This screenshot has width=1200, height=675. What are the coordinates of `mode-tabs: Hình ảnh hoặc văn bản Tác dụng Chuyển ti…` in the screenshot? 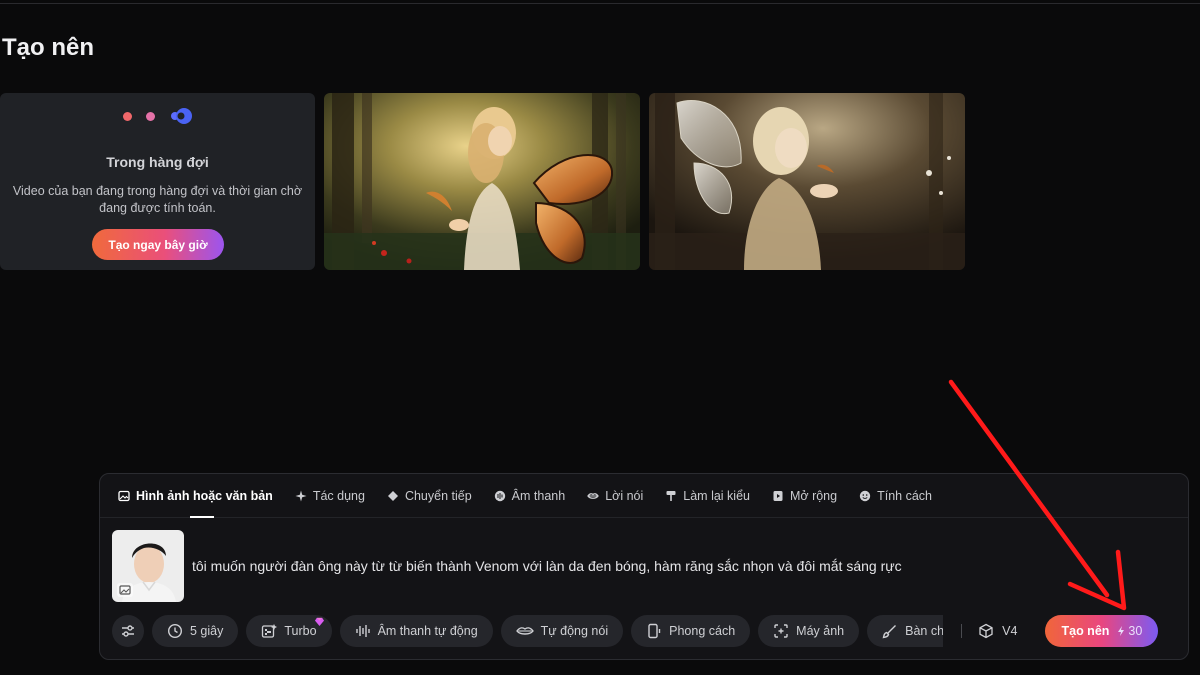 It's located at (644, 496).